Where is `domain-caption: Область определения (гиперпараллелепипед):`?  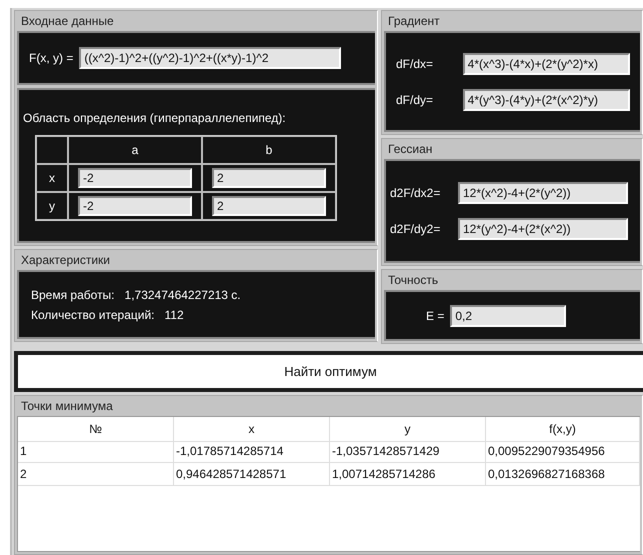 domain-caption: Область определения (гиперпараллелепипед): is located at coordinates (155, 117).